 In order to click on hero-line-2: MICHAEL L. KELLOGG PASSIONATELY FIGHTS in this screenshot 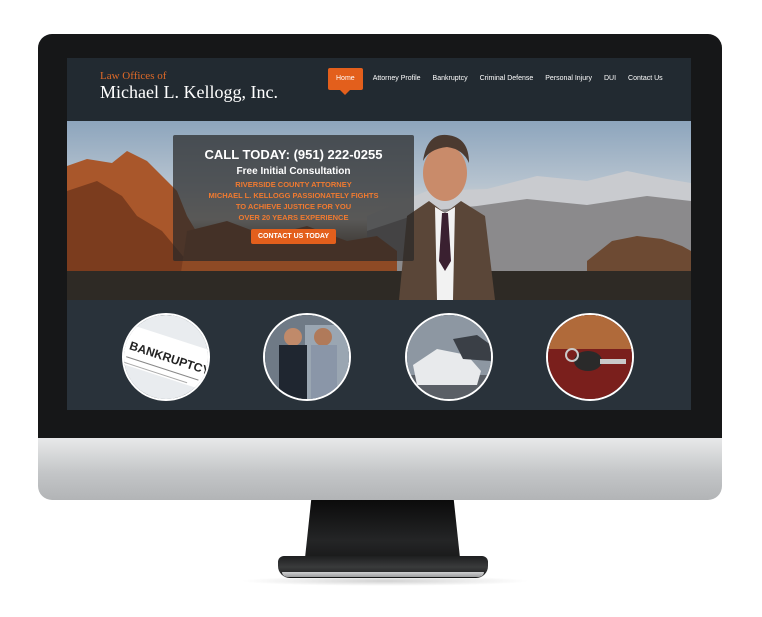, I will do `click(293, 195)`.